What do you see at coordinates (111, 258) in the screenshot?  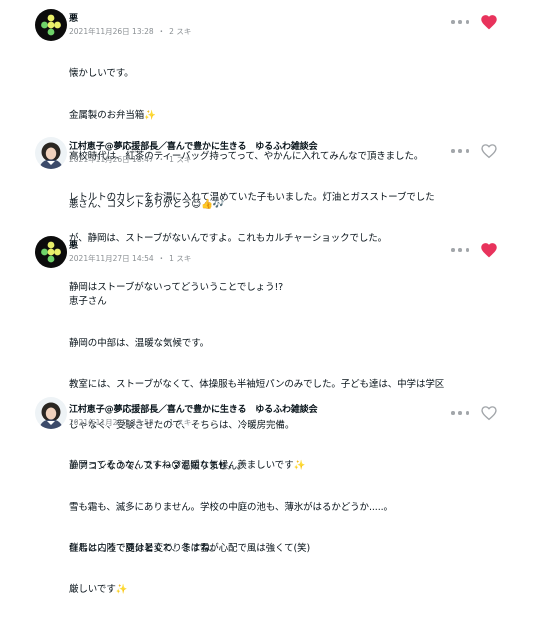 I see `comment-date: 2021年11月27日 14:54` at bounding box center [111, 258].